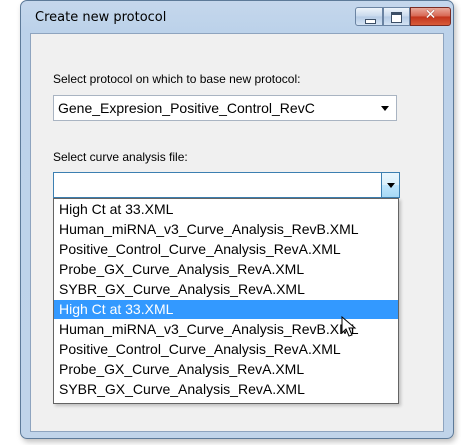 Image resolution: width=461 pixels, height=445 pixels. I want to click on curve-select-dropdown-button, so click(390, 185).